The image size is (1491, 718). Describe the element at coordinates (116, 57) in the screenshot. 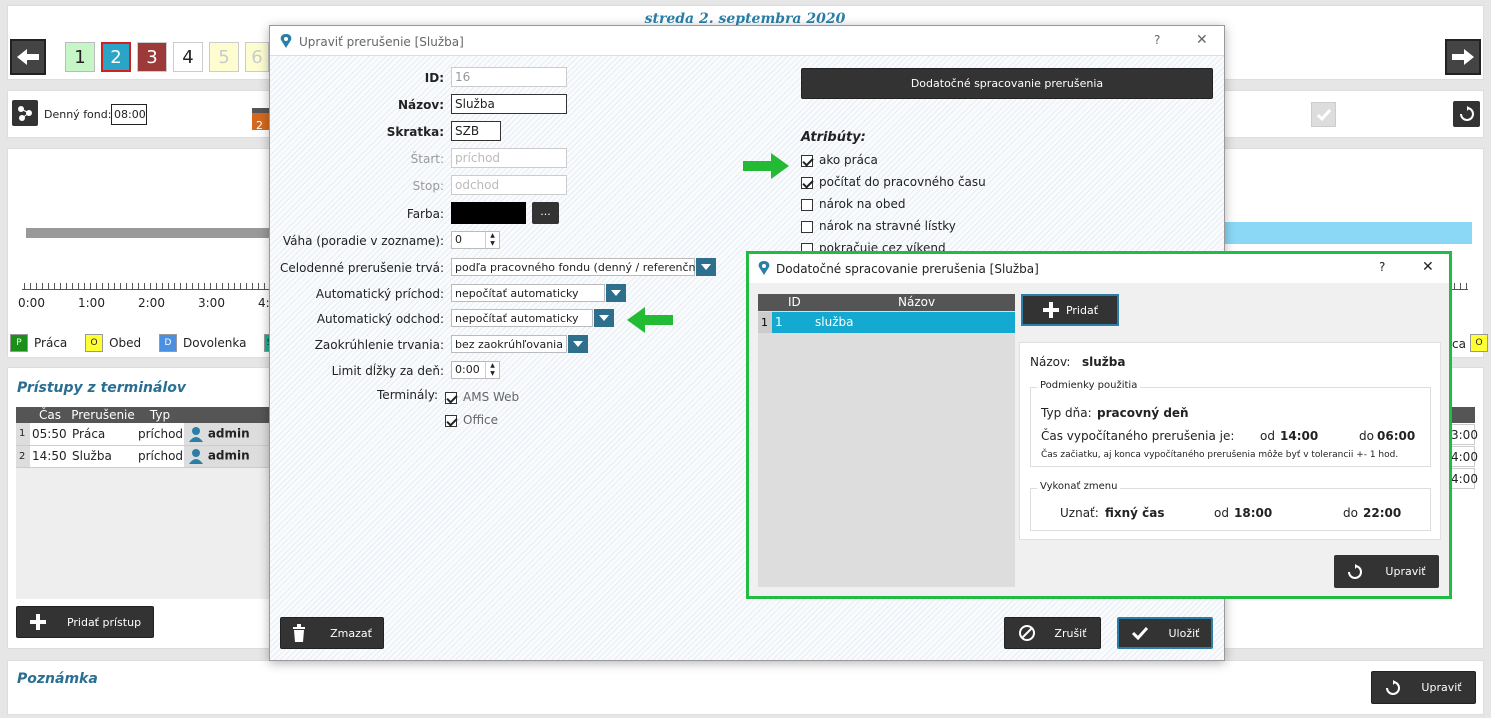

I see `day-2: 2` at that location.